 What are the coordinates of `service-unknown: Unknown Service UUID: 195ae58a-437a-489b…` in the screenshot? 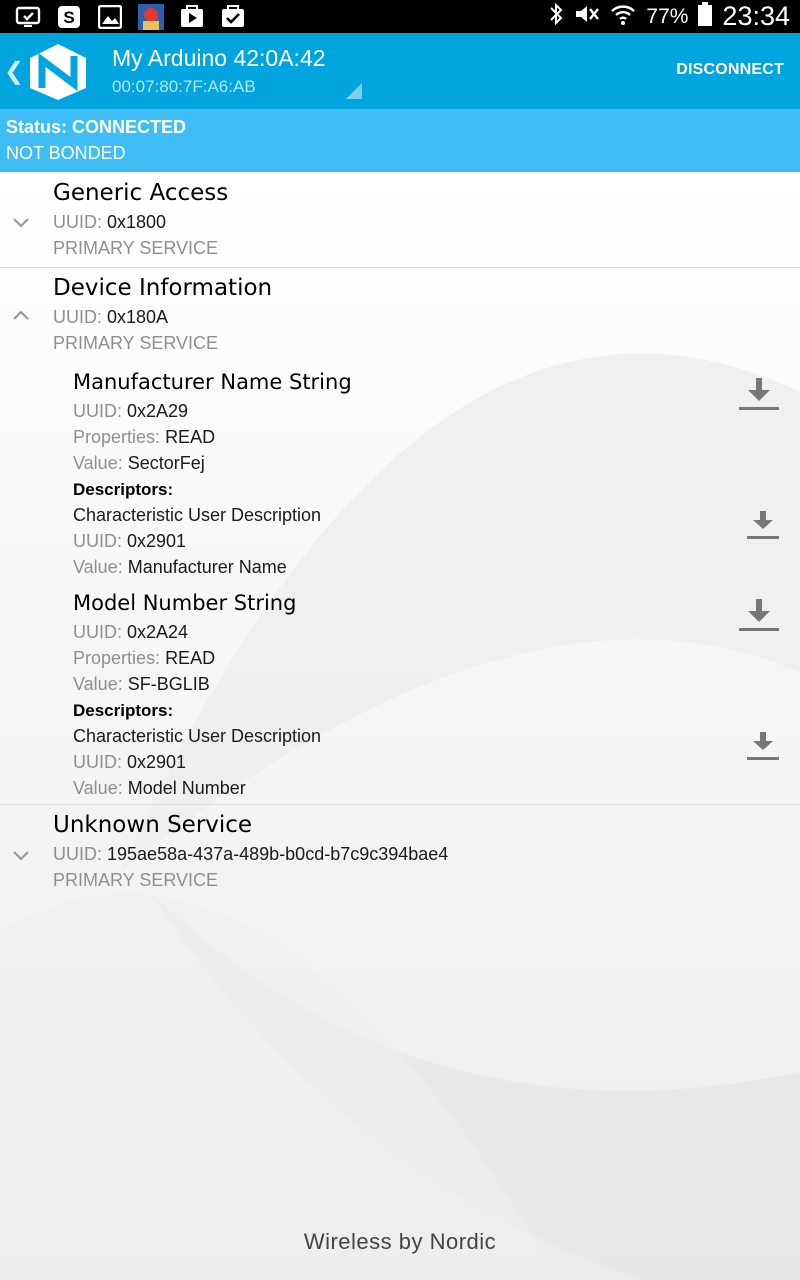 It's located at (400, 851).